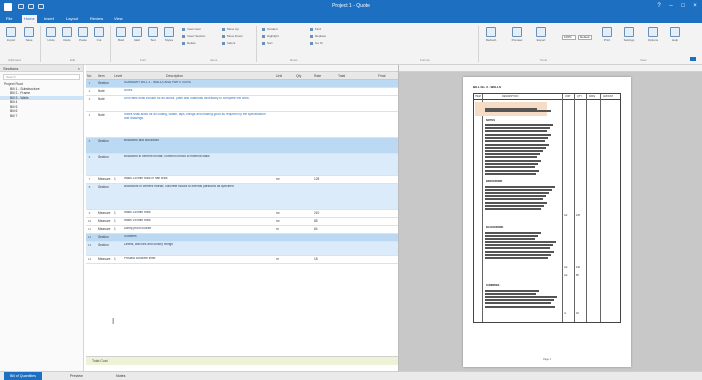 The width and height of the screenshot is (702, 380). What do you see at coordinates (29, 19) in the screenshot?
I see `tab-home: Home` at bounding box center [29, 19].